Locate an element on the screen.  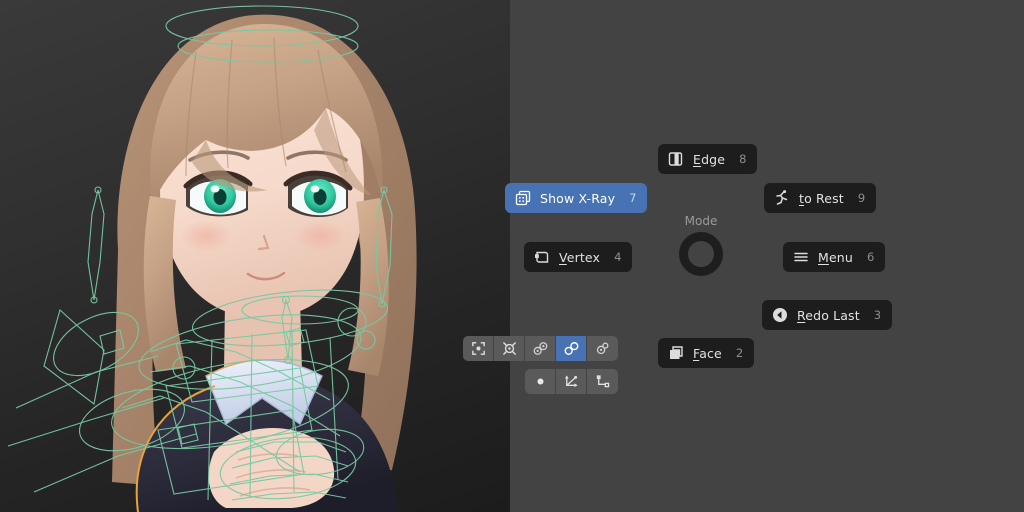
pie-item-face: Face 2 is located at coordinates (706, 353).